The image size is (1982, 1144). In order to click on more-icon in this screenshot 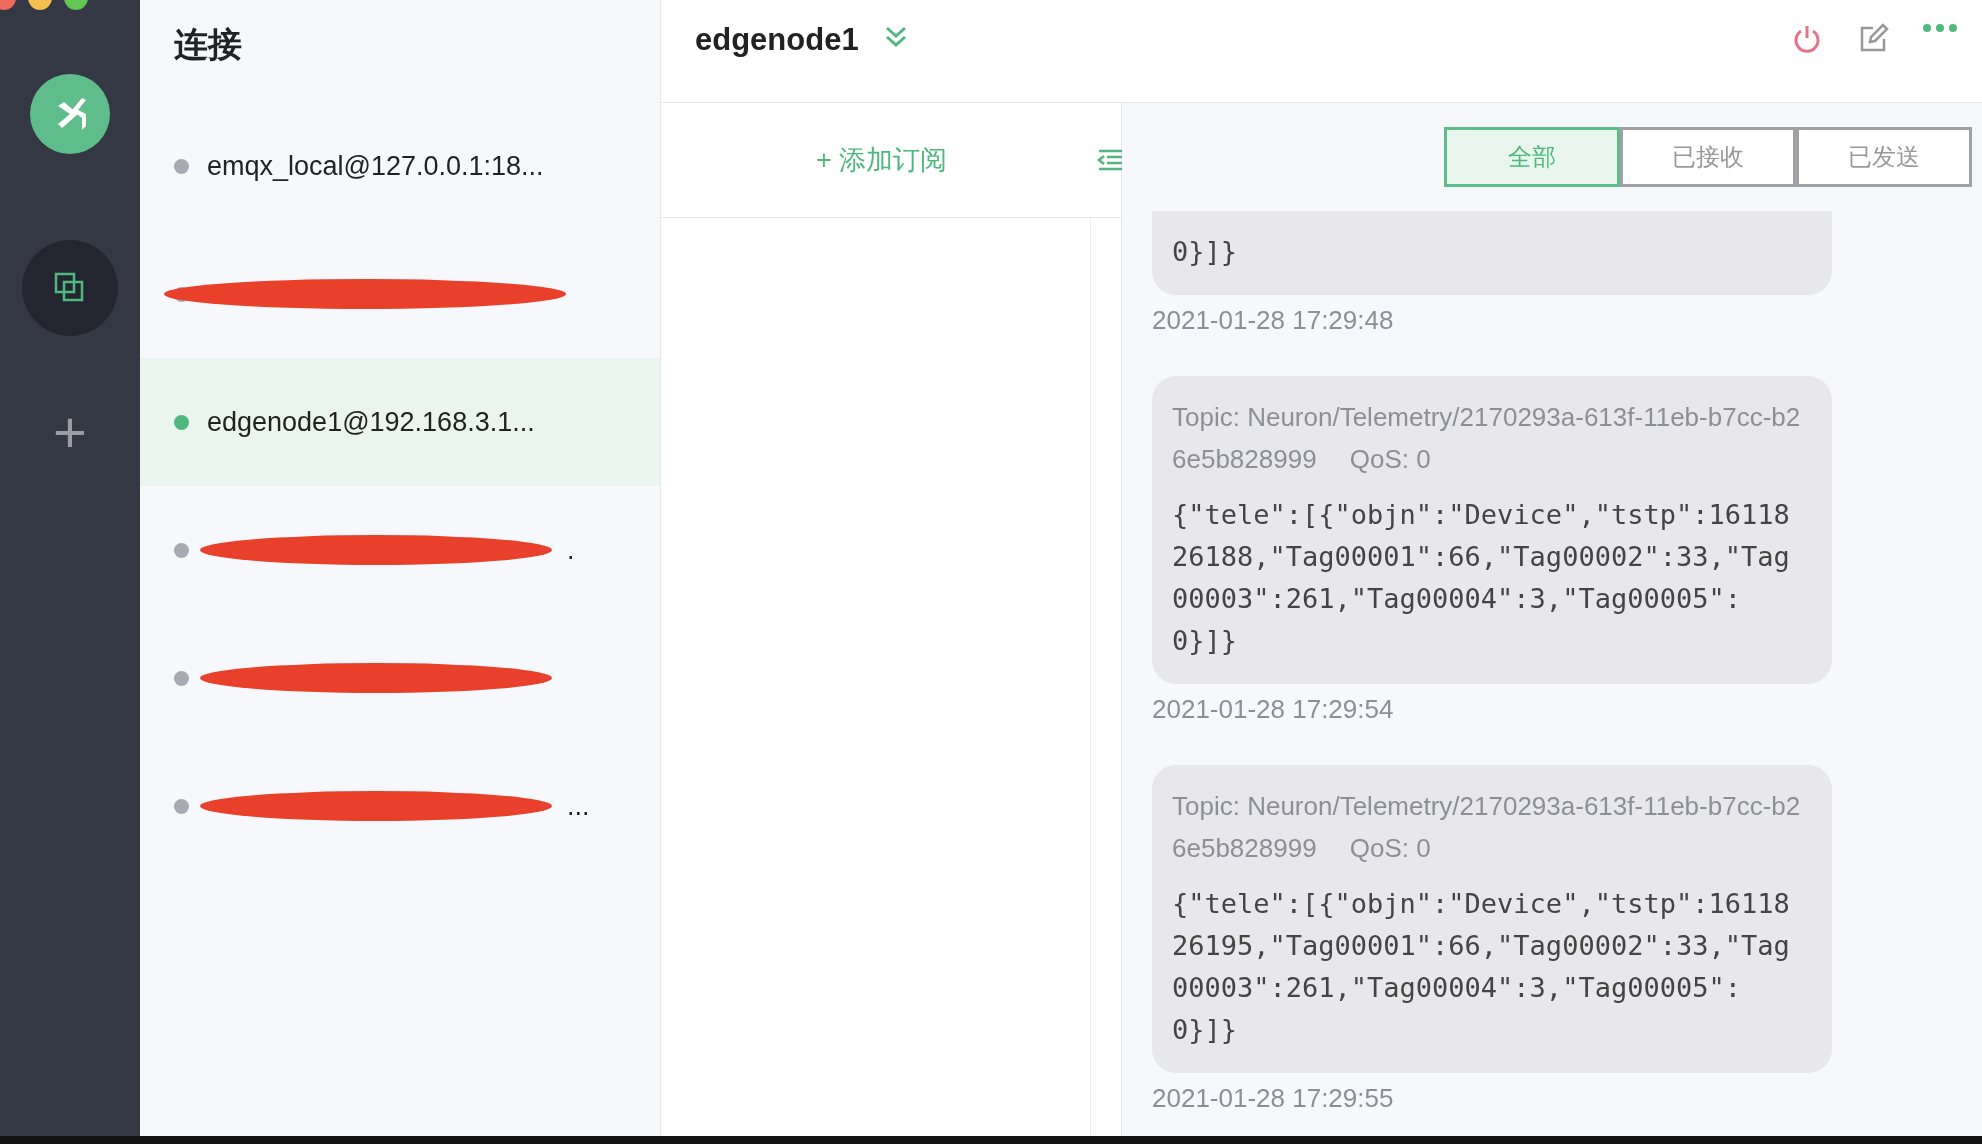, I will do `click(1940, 28)`.